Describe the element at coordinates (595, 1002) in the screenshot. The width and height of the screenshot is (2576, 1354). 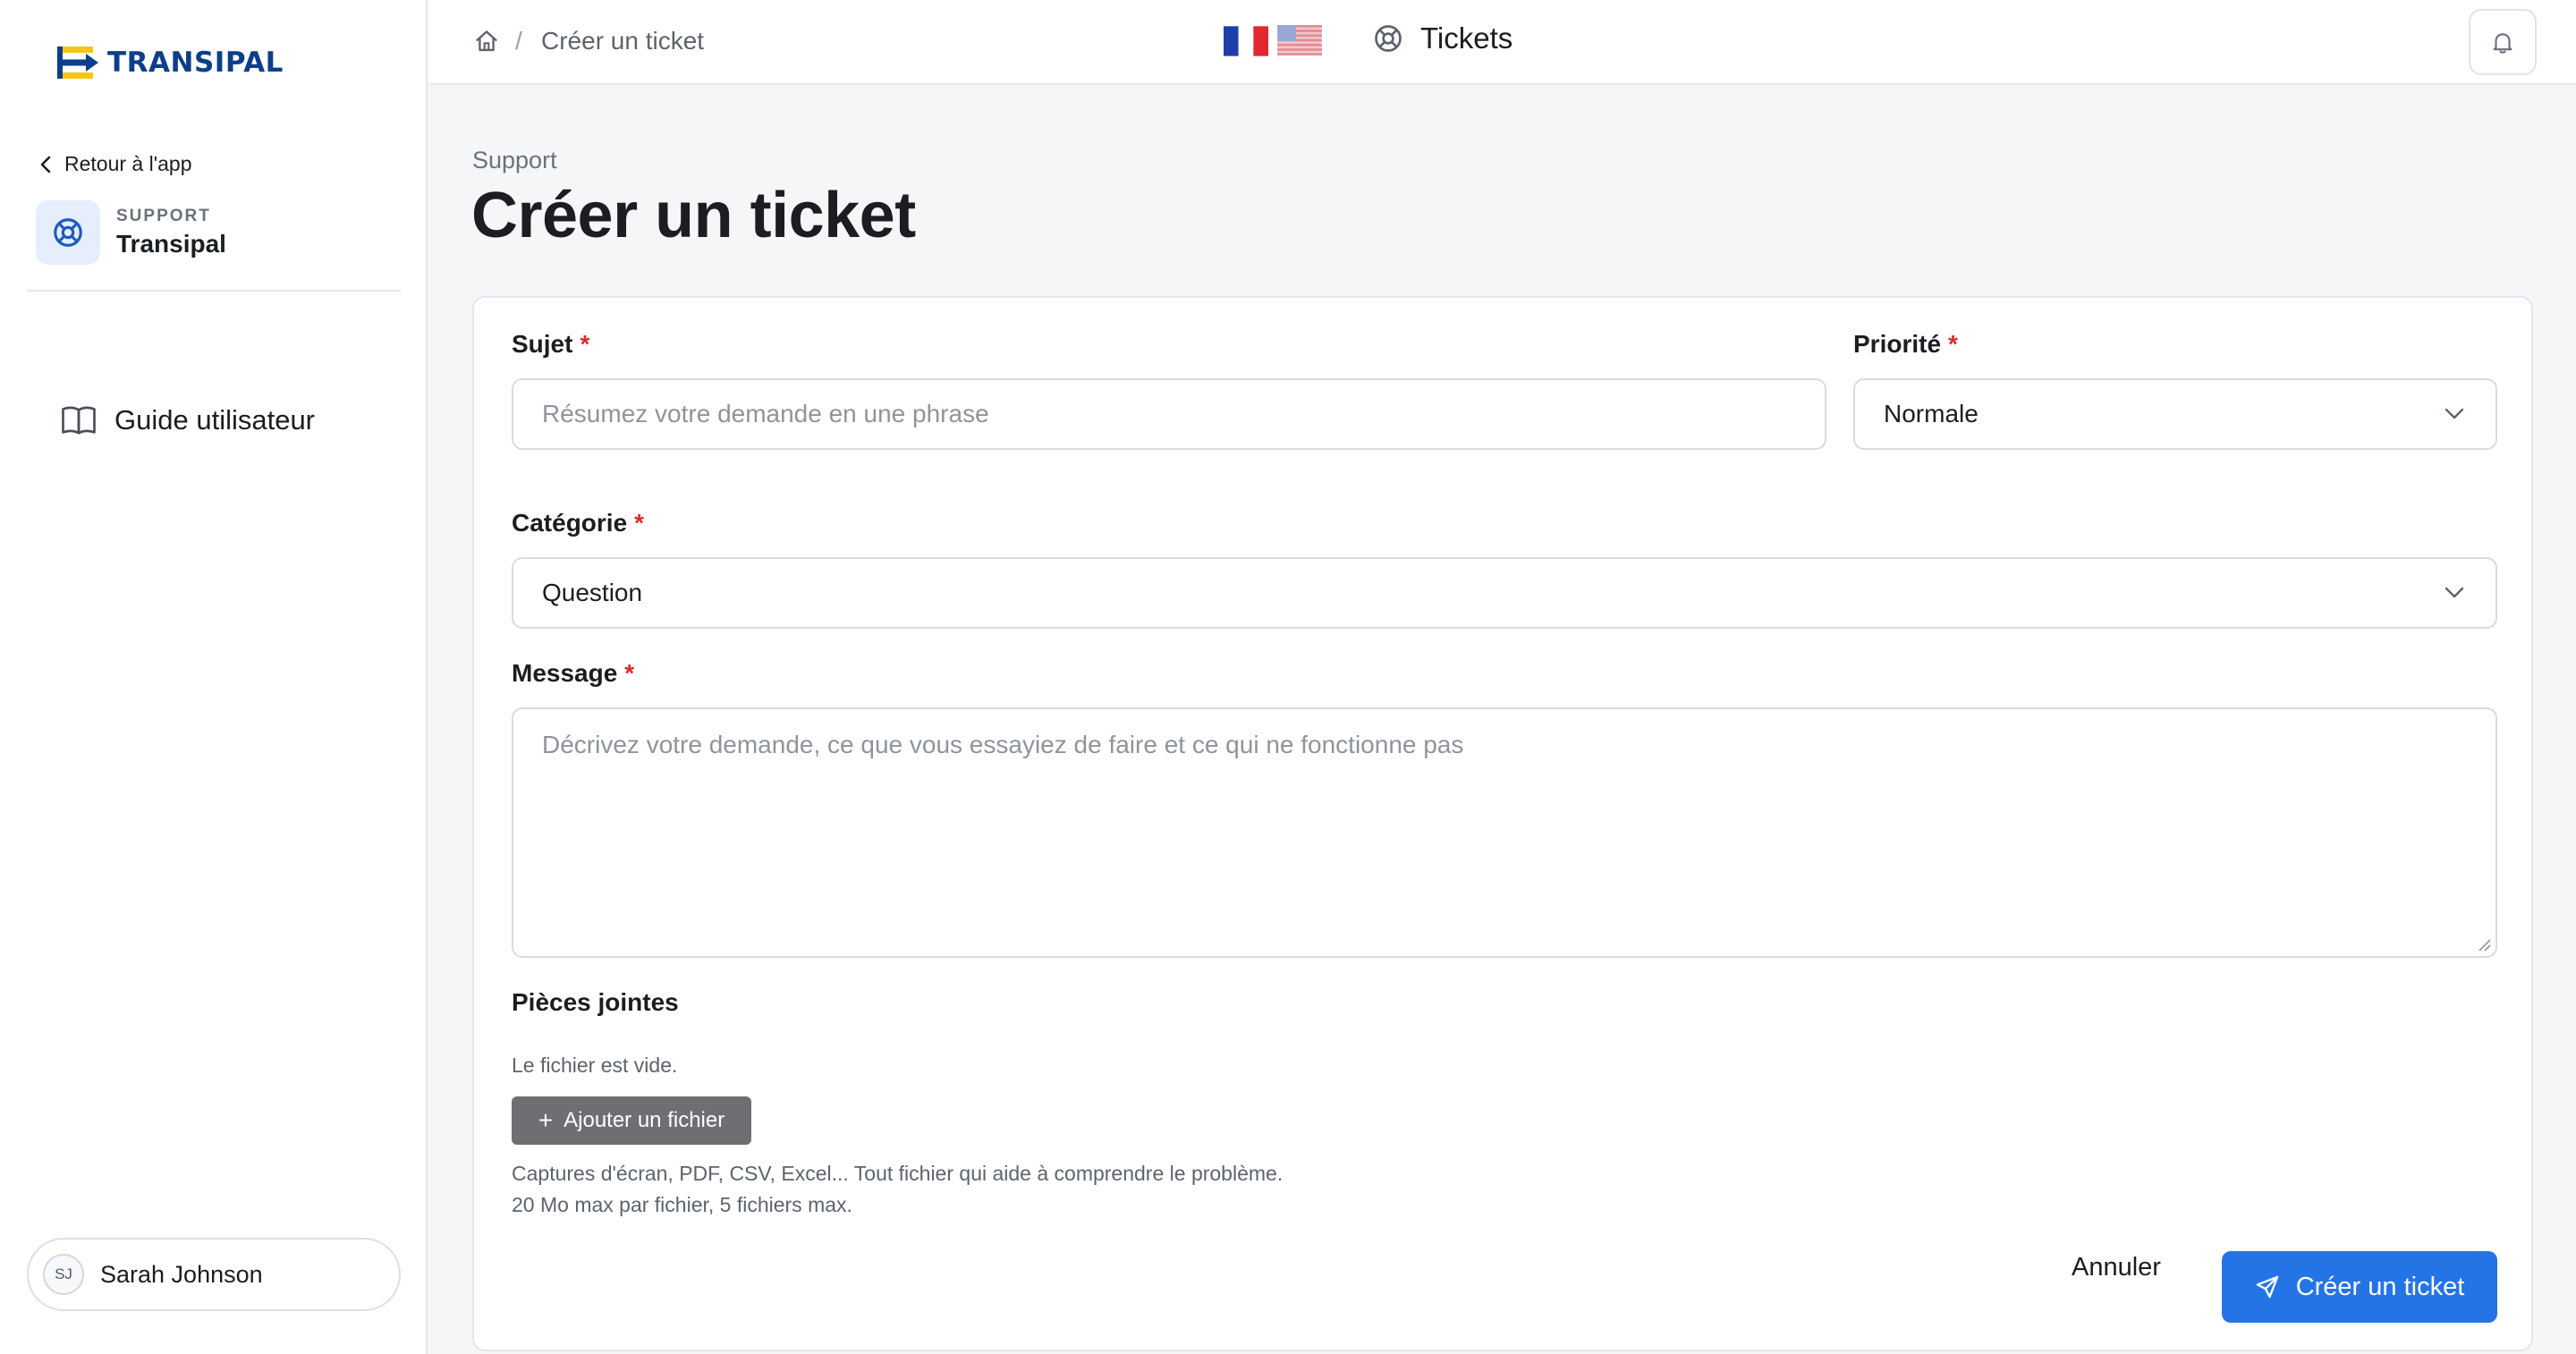
I see `attachments-title: Pièces jointes` at that location.